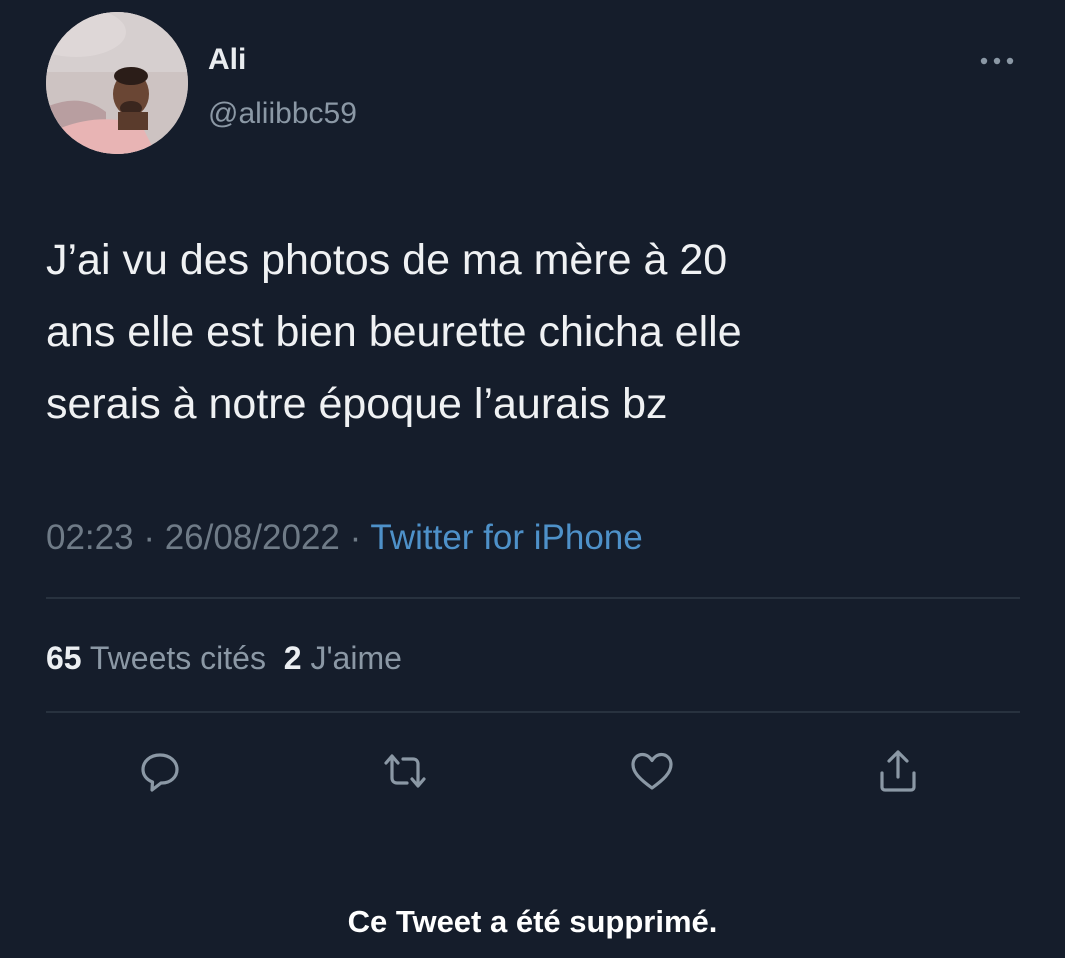 The height and width of the screenshot is (958, 1065). I want to click on share-icon, so click(898, 771).